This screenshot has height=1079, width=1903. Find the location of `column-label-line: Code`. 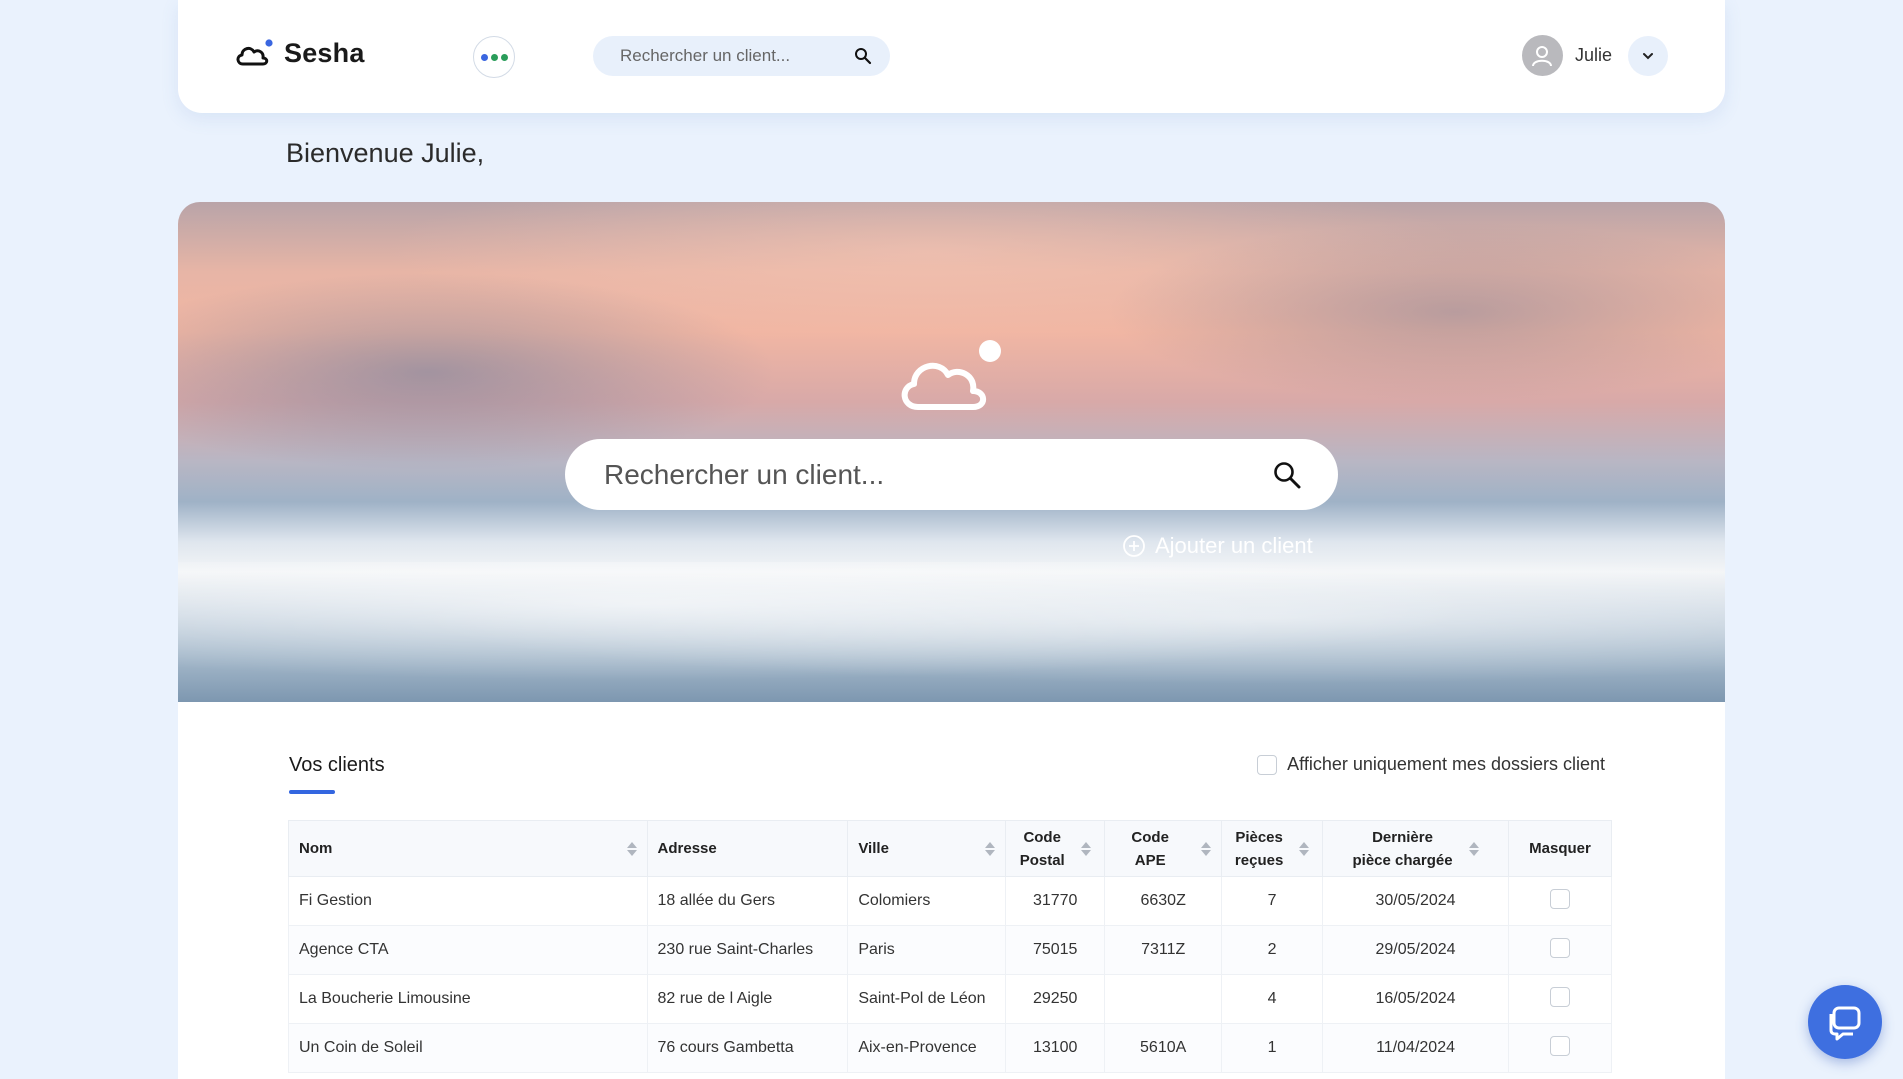

column-label-line: Code is located at coordinates (1042, 837).